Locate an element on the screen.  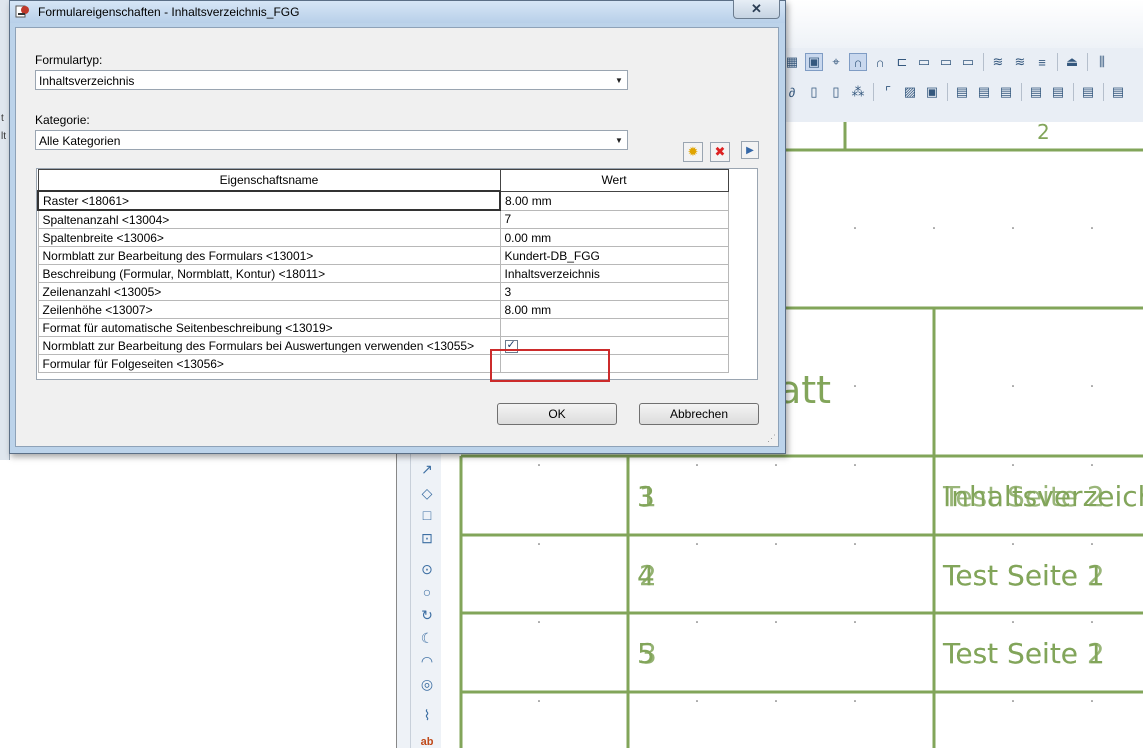
ellipse-icon: ◎ is located at coordinates (427, 684).